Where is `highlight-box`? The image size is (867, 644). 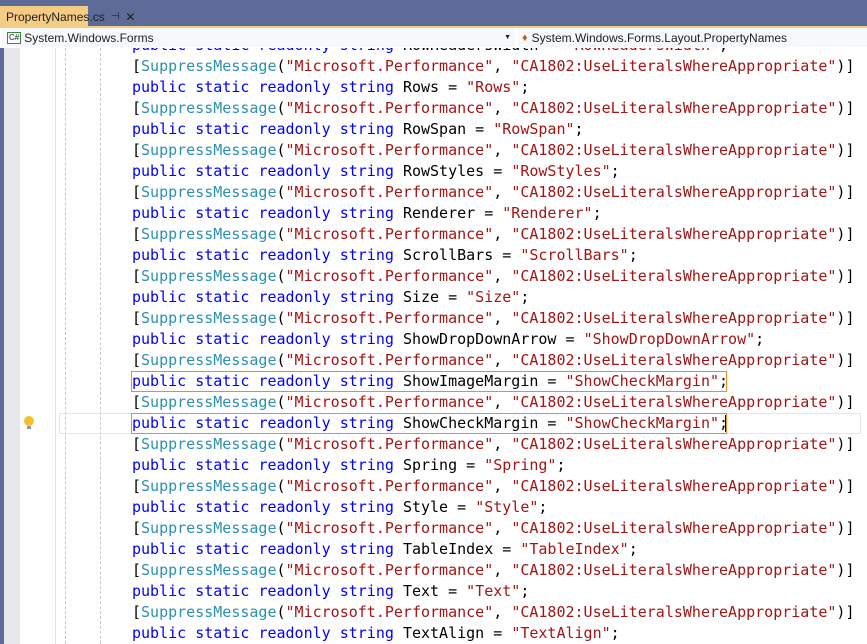
highlight-box is located at coordinates (429, 381).